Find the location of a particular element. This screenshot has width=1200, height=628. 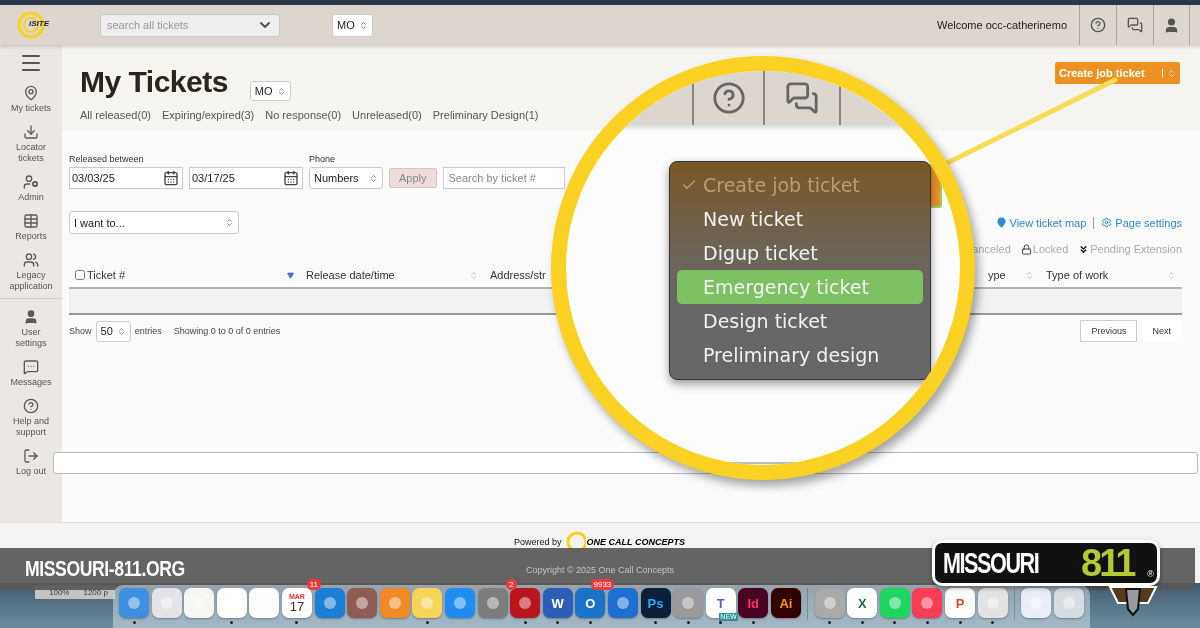

sidebar-item: Help and support is located at coordinates (31, 427).